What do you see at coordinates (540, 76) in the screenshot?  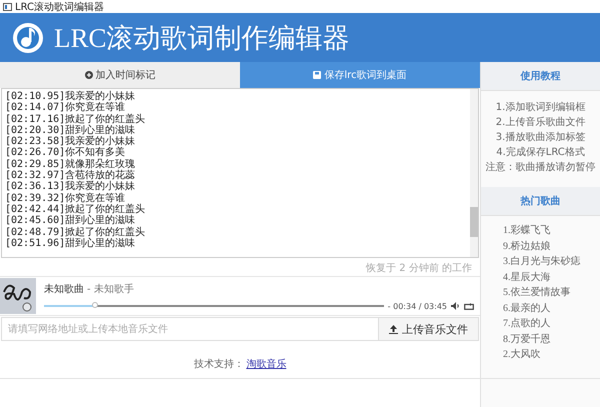 I see `tutorial-heading: 使用教程` at bounding box center [540, 76].